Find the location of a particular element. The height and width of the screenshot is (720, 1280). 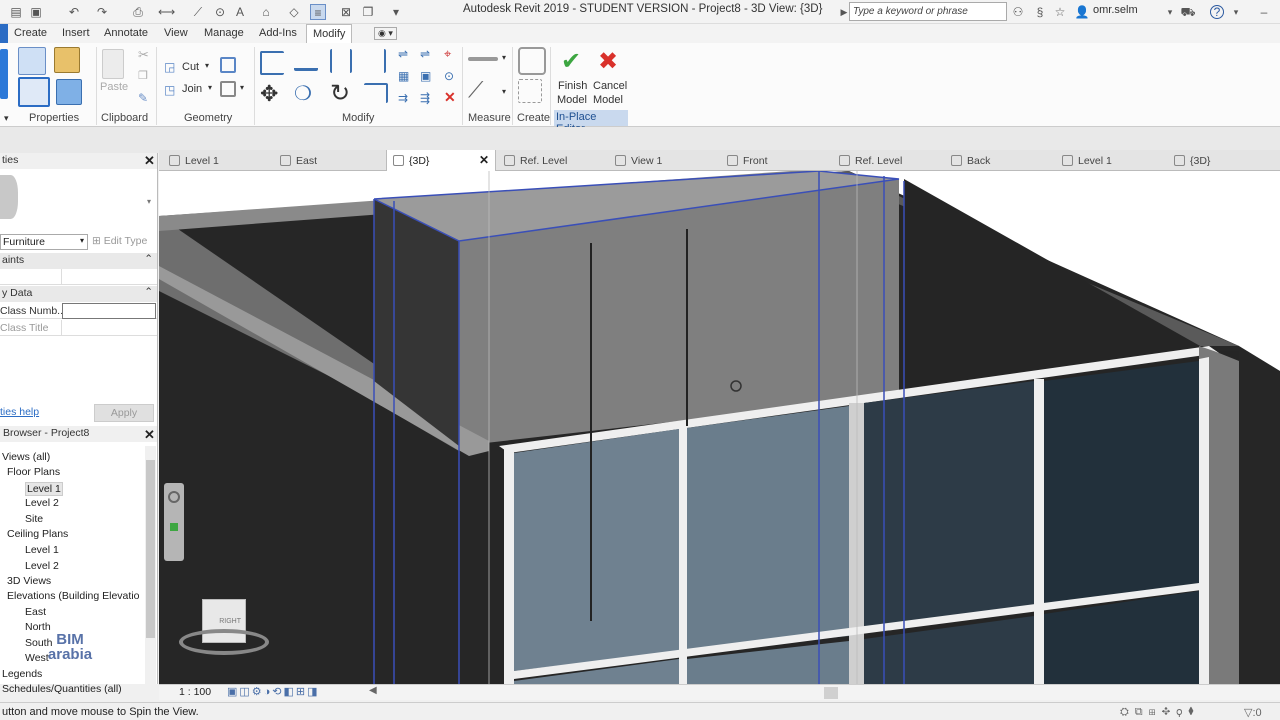

scroll-left-icon: ◀ is located at coordinates (373, 690).